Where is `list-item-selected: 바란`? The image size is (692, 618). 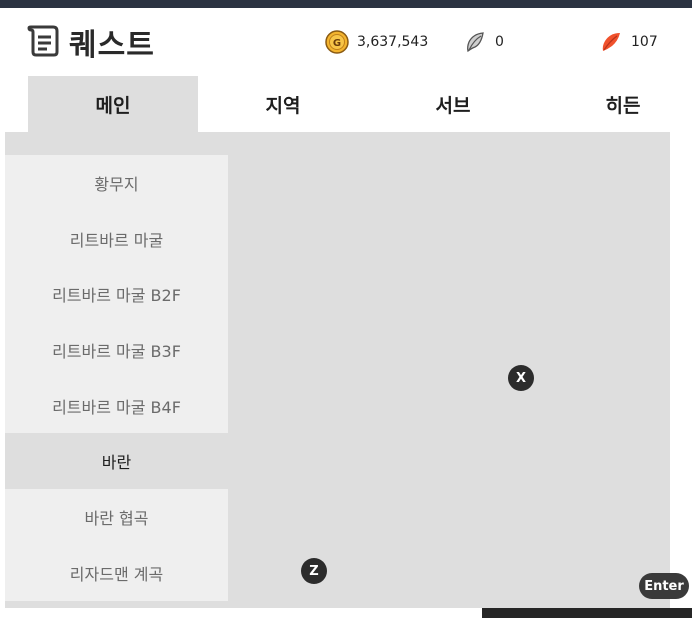 list-item-selected: 바란 is located at coordinates (116, 461).